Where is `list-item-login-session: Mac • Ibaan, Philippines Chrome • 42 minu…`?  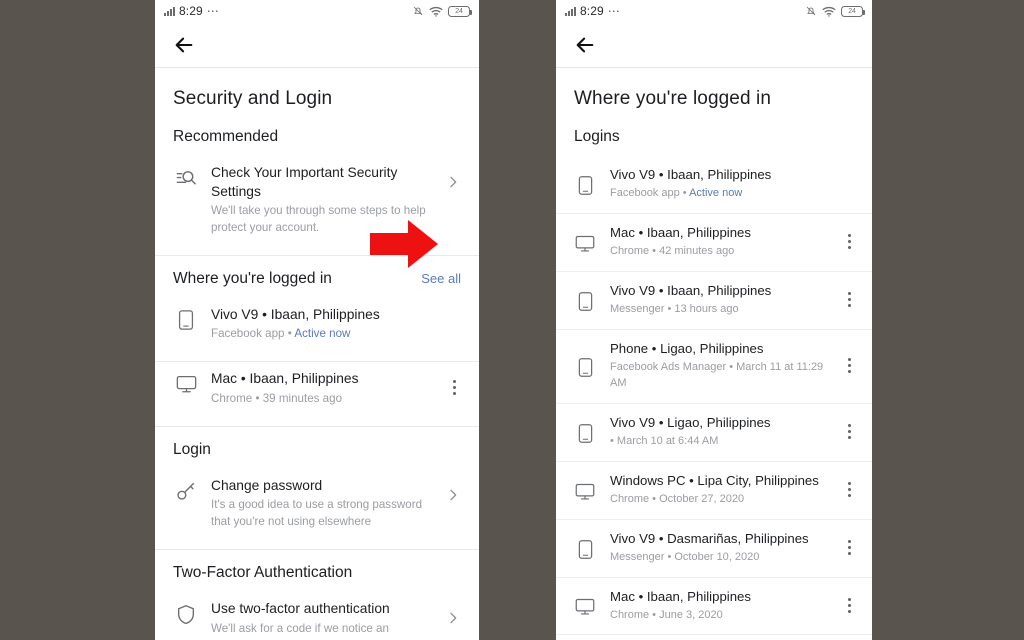
list-item-login-session: Mac • Ibaan, Philippines Chrome • 42 minu… is located at coordinates (714, 242).